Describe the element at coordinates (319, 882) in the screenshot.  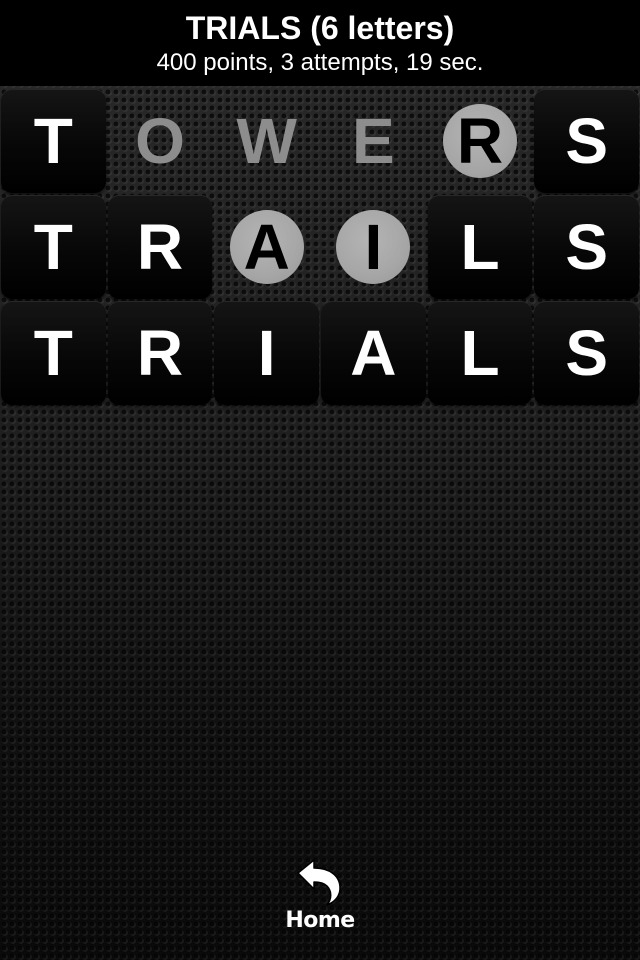
I see `back-arrow-icon` at that location.